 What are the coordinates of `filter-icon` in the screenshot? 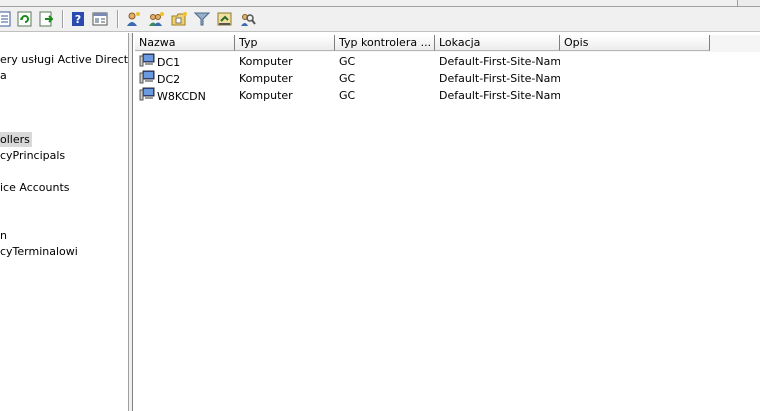 It's located at (202, 19).